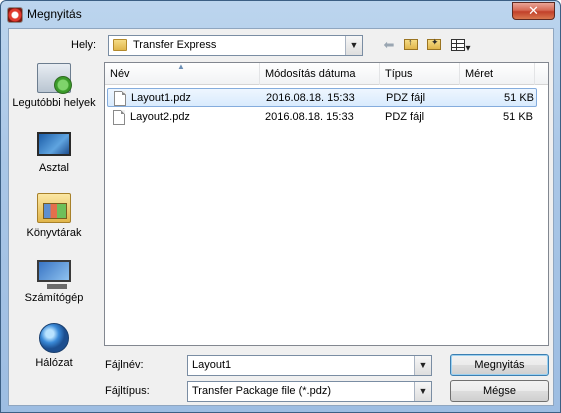 The image size is (561, 413). Describe the element at coordinates (127, 391) in the screenshot. I see `filetype-label: Fájltípus:` at that location.